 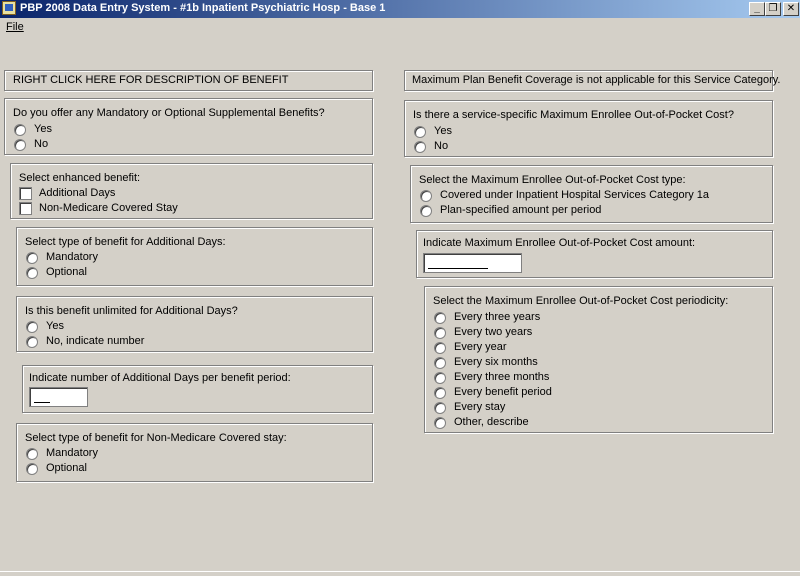 What do you see at coordinates (773, 9) in the screenshot?
I see `restore-button: ❐` at bounding box center [773, 9].